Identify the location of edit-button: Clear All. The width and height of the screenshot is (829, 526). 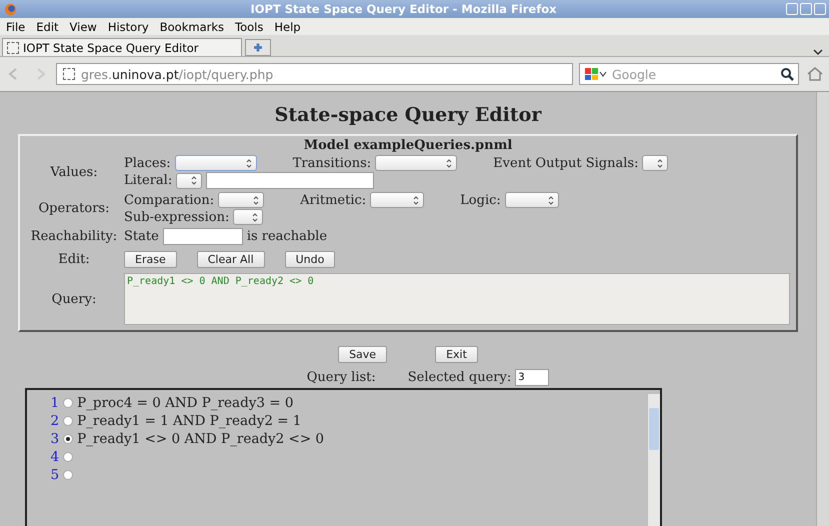
(230, 259).